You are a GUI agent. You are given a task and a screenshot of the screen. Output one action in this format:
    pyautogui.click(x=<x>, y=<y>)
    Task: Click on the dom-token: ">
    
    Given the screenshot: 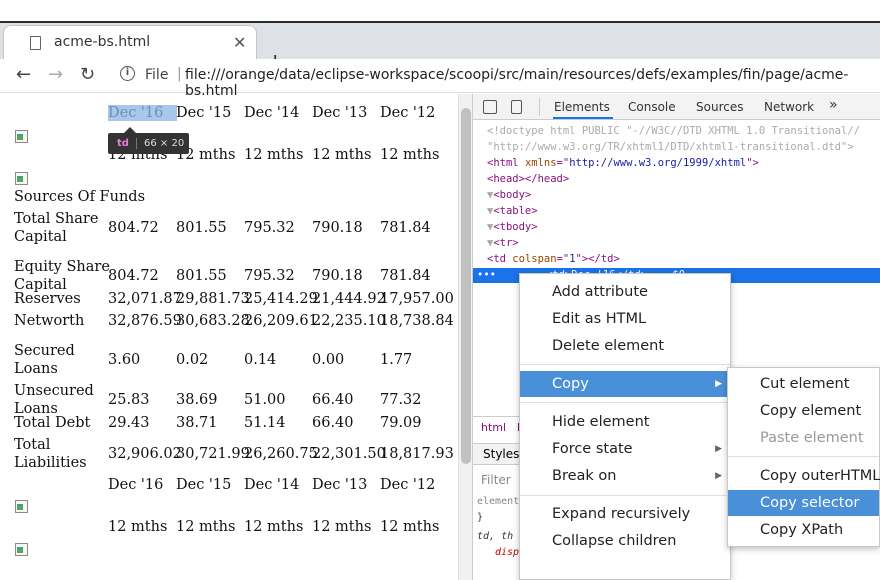 What is the action you would take?
    pyautogui.click(x=752, y=163)
    